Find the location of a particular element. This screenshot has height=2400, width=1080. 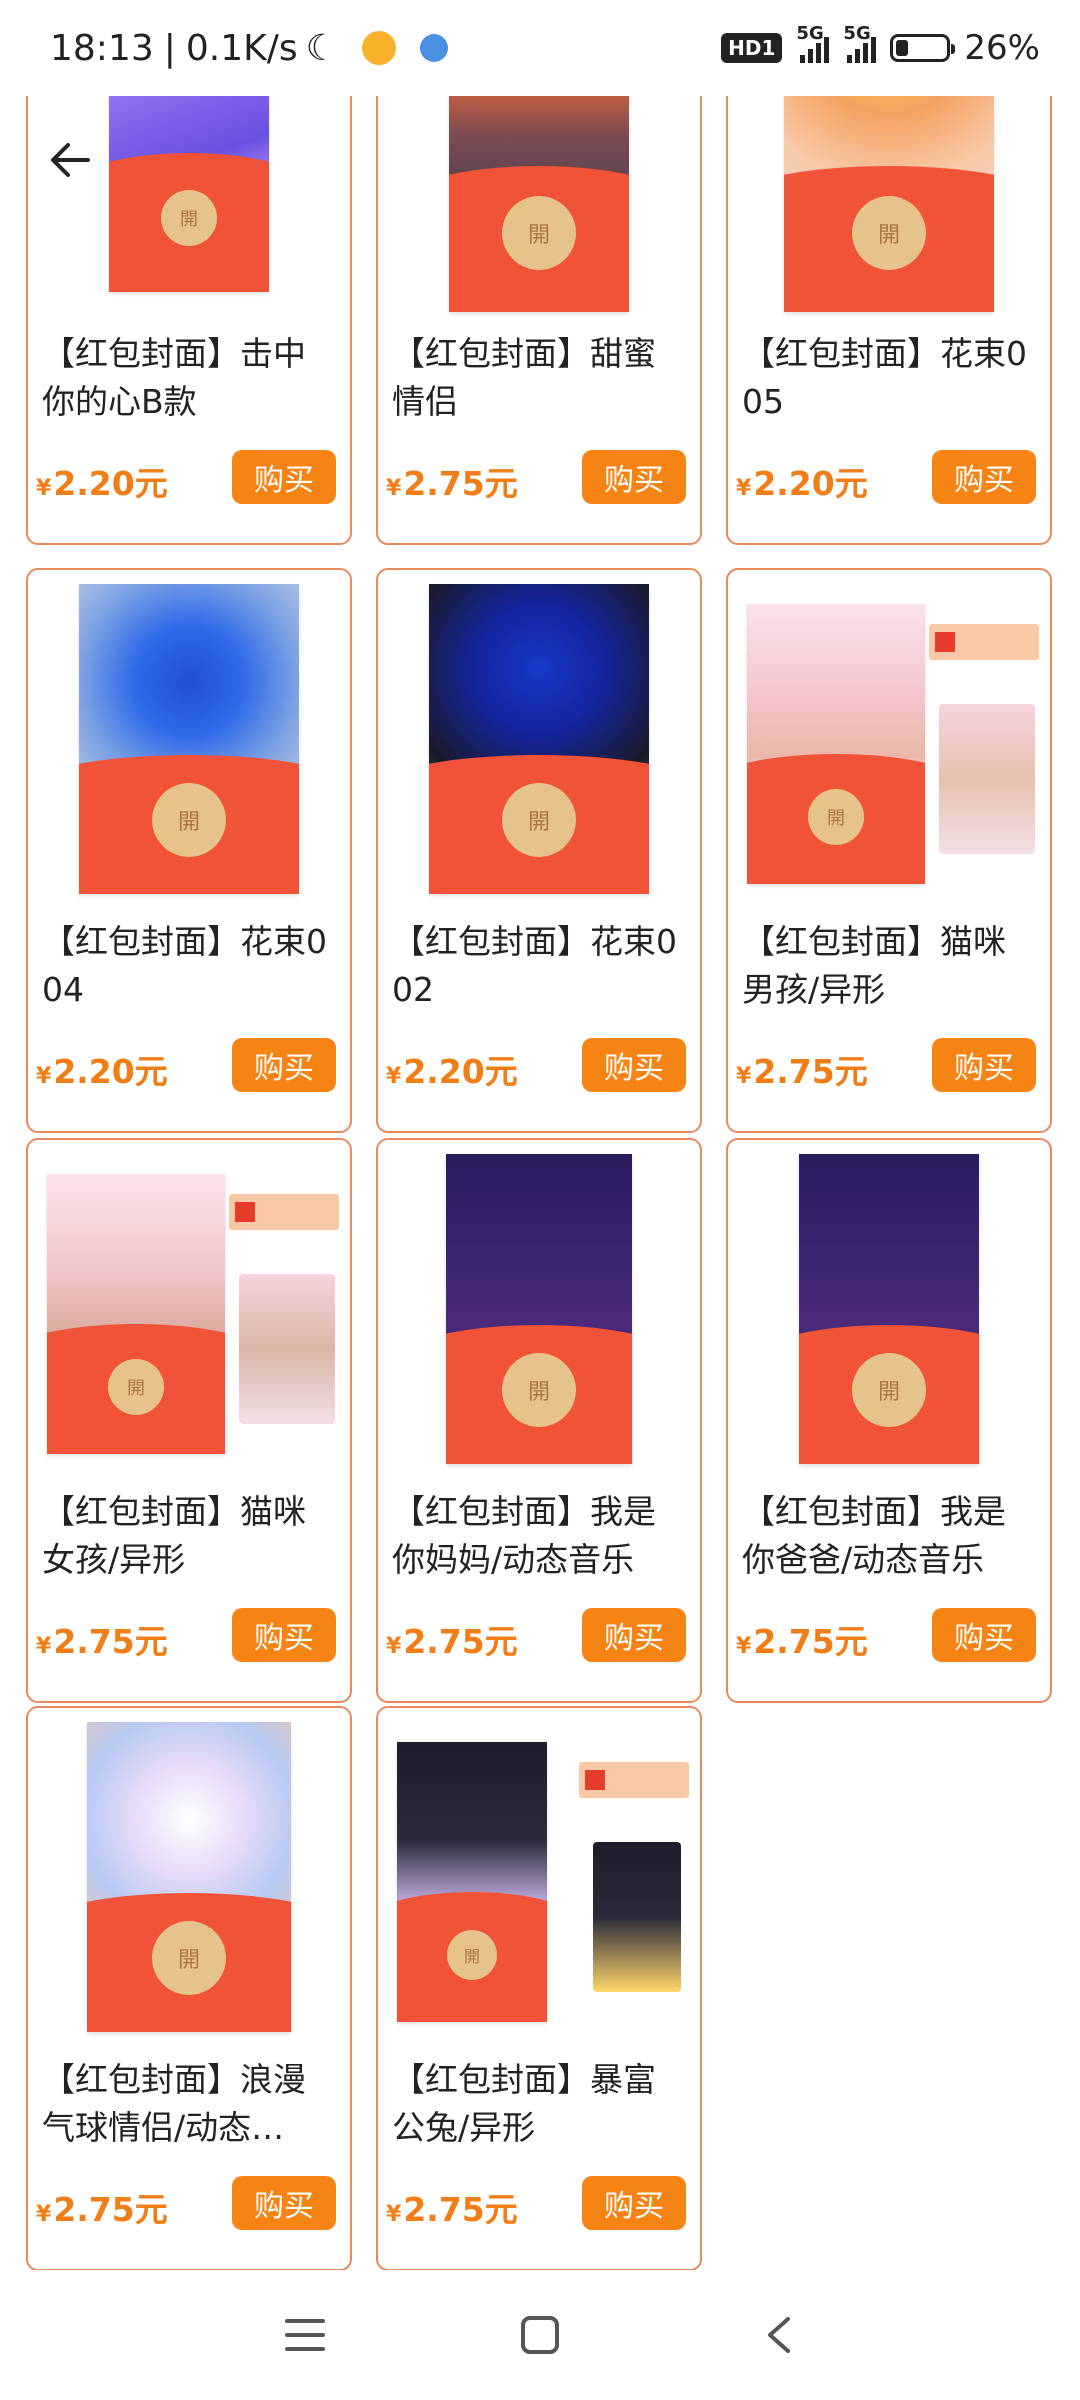

product-card: 開 【红包封面】暴富公兔/异形 ¥2.75元 购买 is located at coordinates (539, 1988).